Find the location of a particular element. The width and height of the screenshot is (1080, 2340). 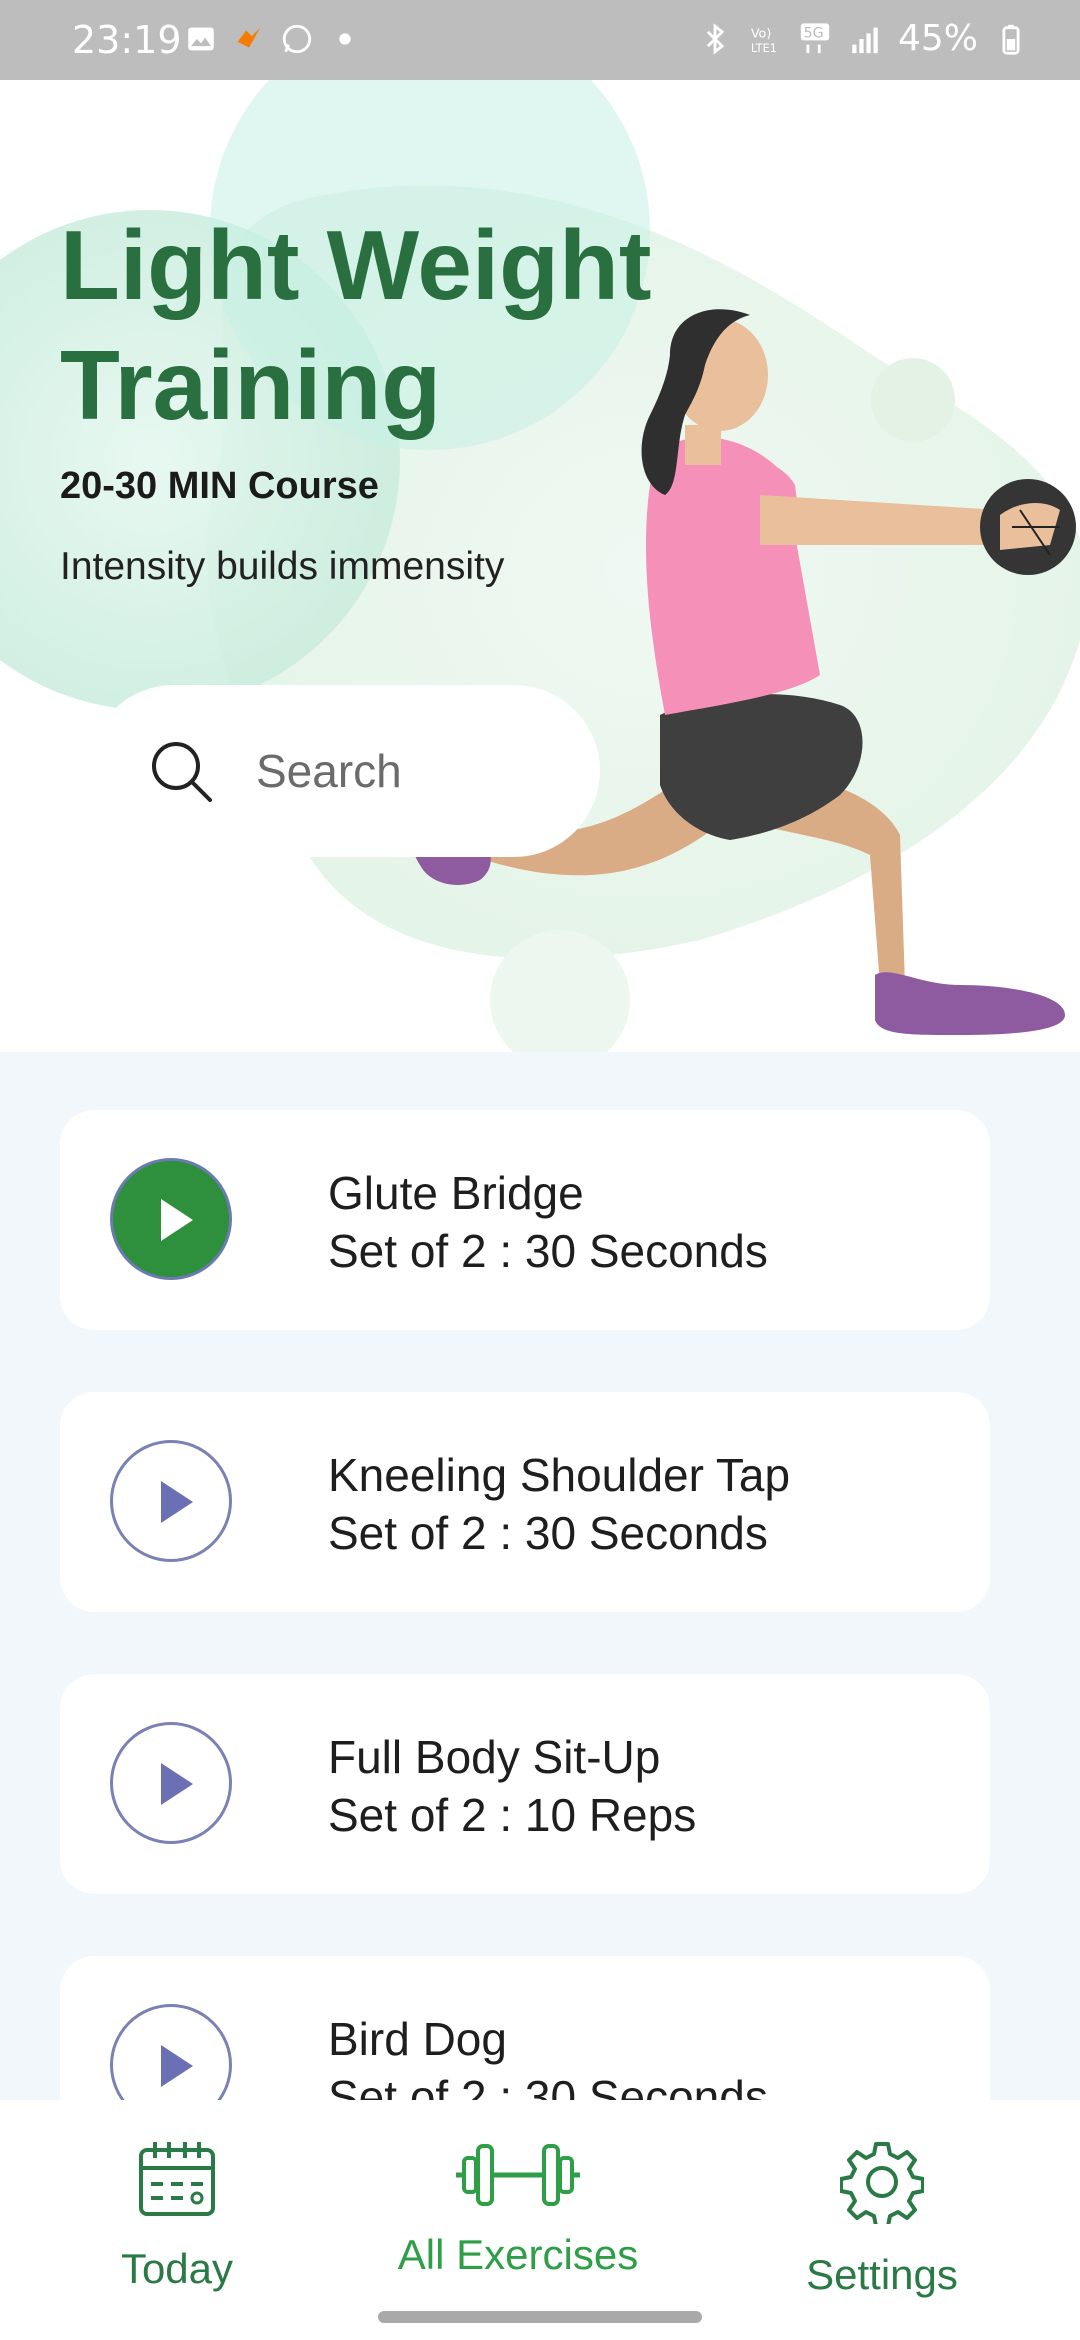

gallery-icon is located at coordinates (201, 39).